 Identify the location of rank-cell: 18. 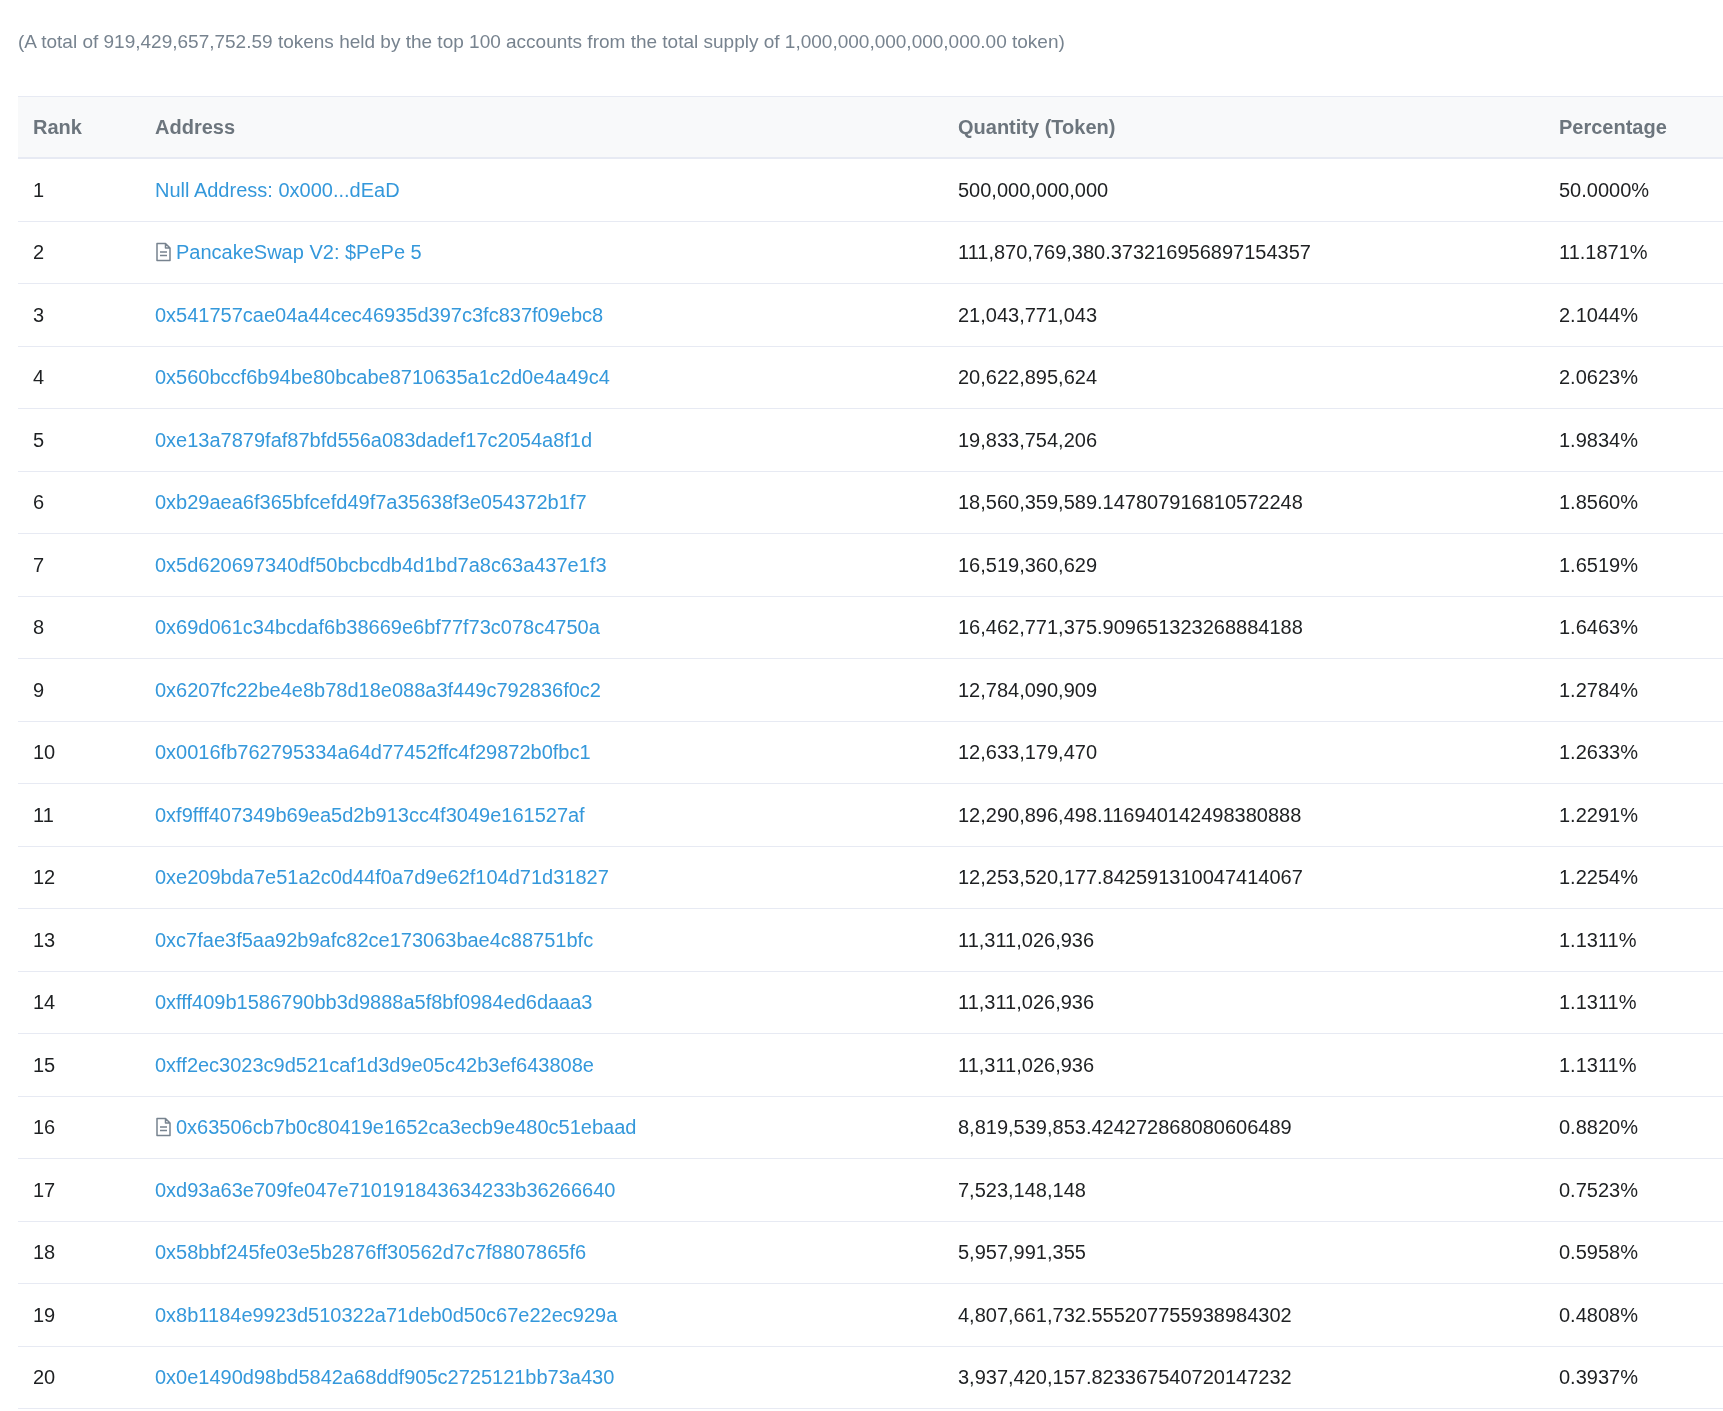
(44, 1252).